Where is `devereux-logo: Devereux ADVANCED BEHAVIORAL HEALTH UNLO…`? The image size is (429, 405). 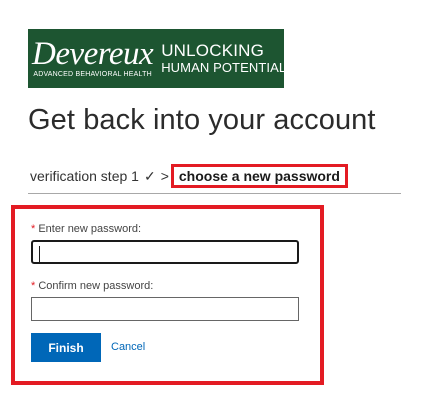
devereux-logo: Devereux ADVANCED BEHAVIORAL HEALTH UNLO… is located at coordinates (156, 58).